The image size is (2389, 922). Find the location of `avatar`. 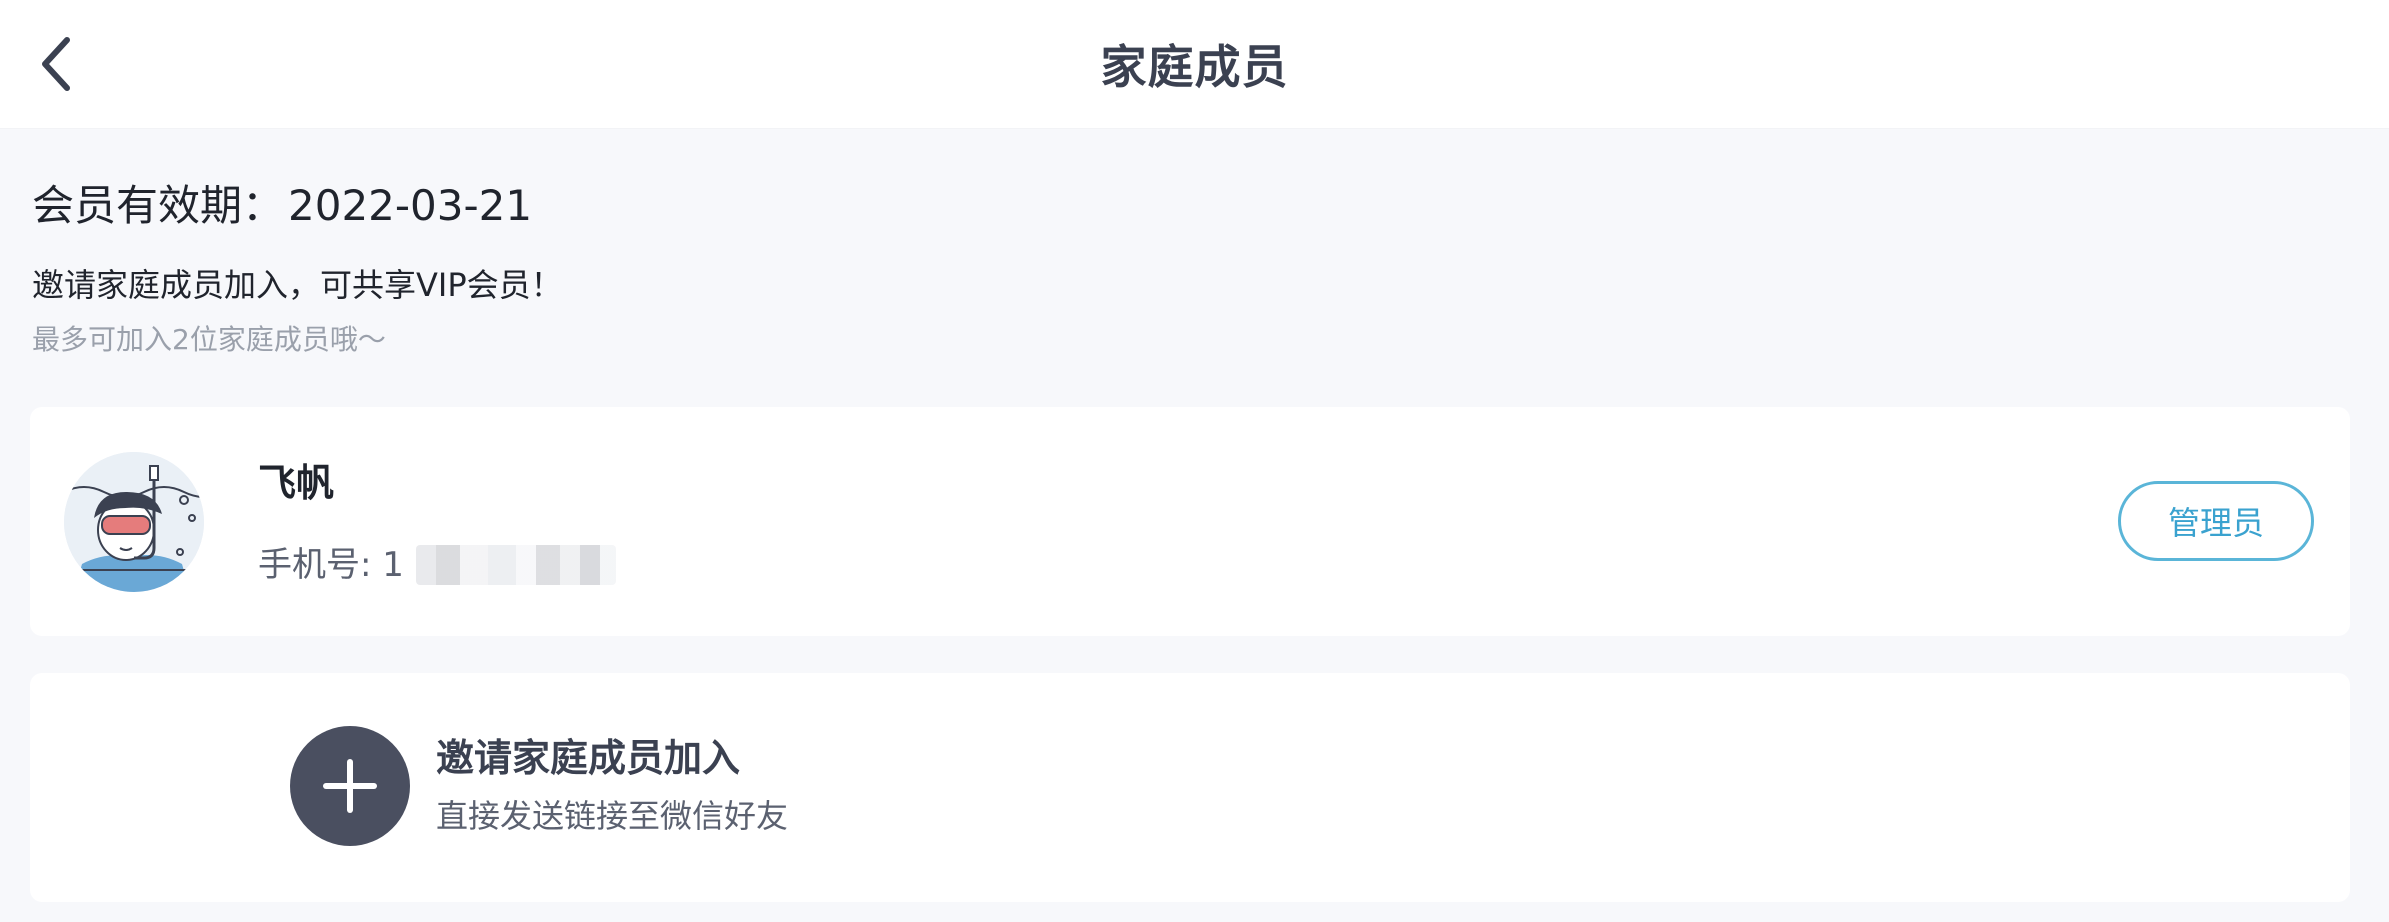

avatar is located at coordinates (134, 522).